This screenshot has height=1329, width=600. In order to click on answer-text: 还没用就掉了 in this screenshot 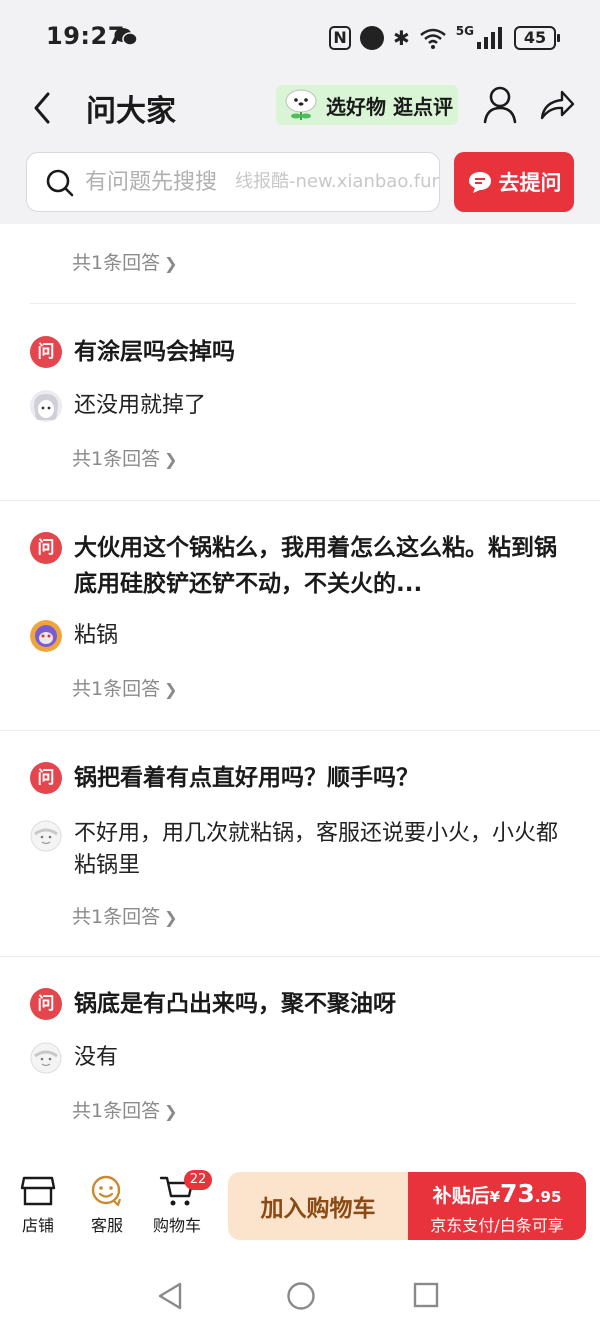, I will do `click(140, 405)`.